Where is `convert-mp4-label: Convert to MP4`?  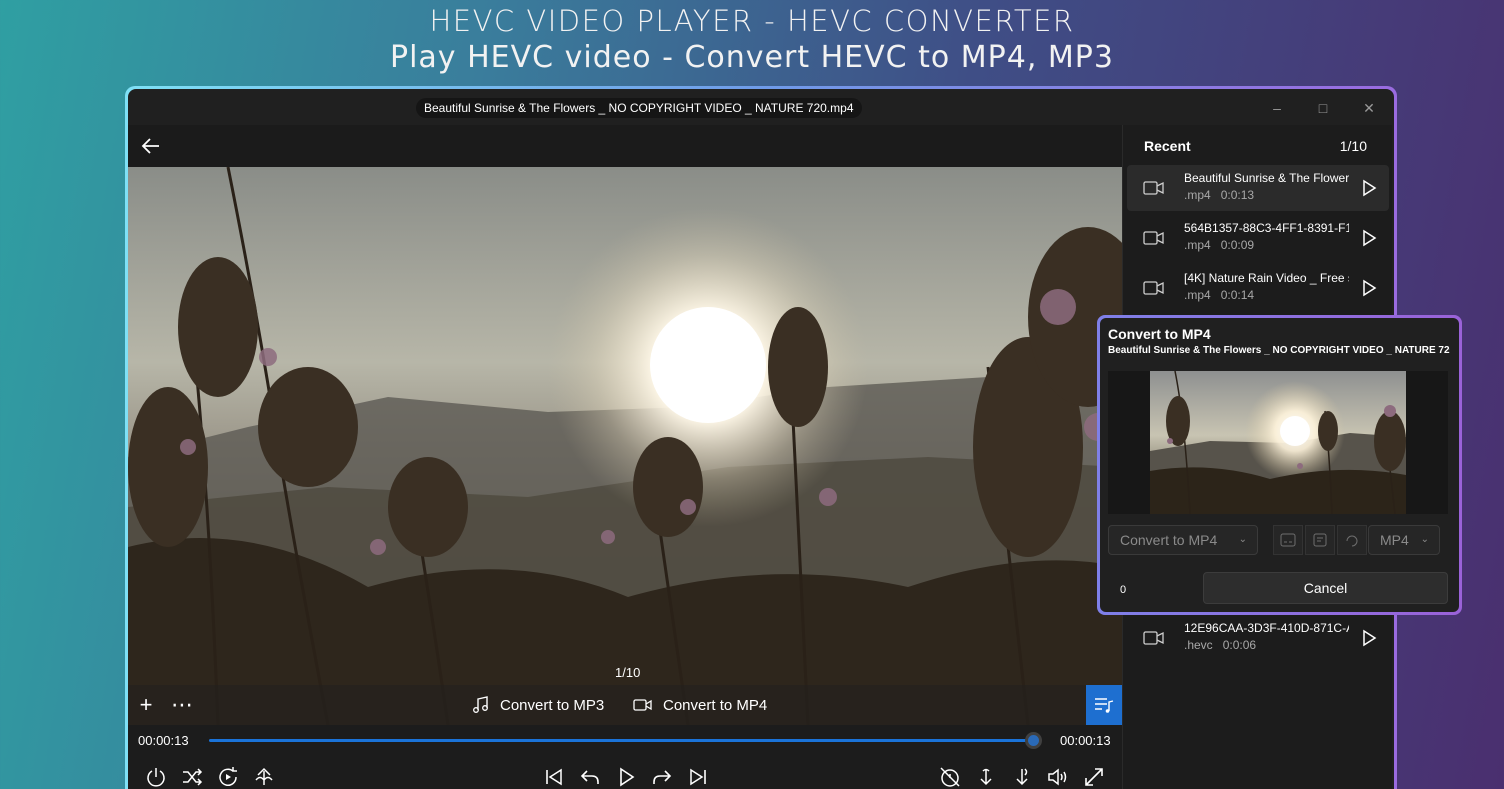
convert-mp4-label: Convert to MP4 is located at coordinates (715, 705).